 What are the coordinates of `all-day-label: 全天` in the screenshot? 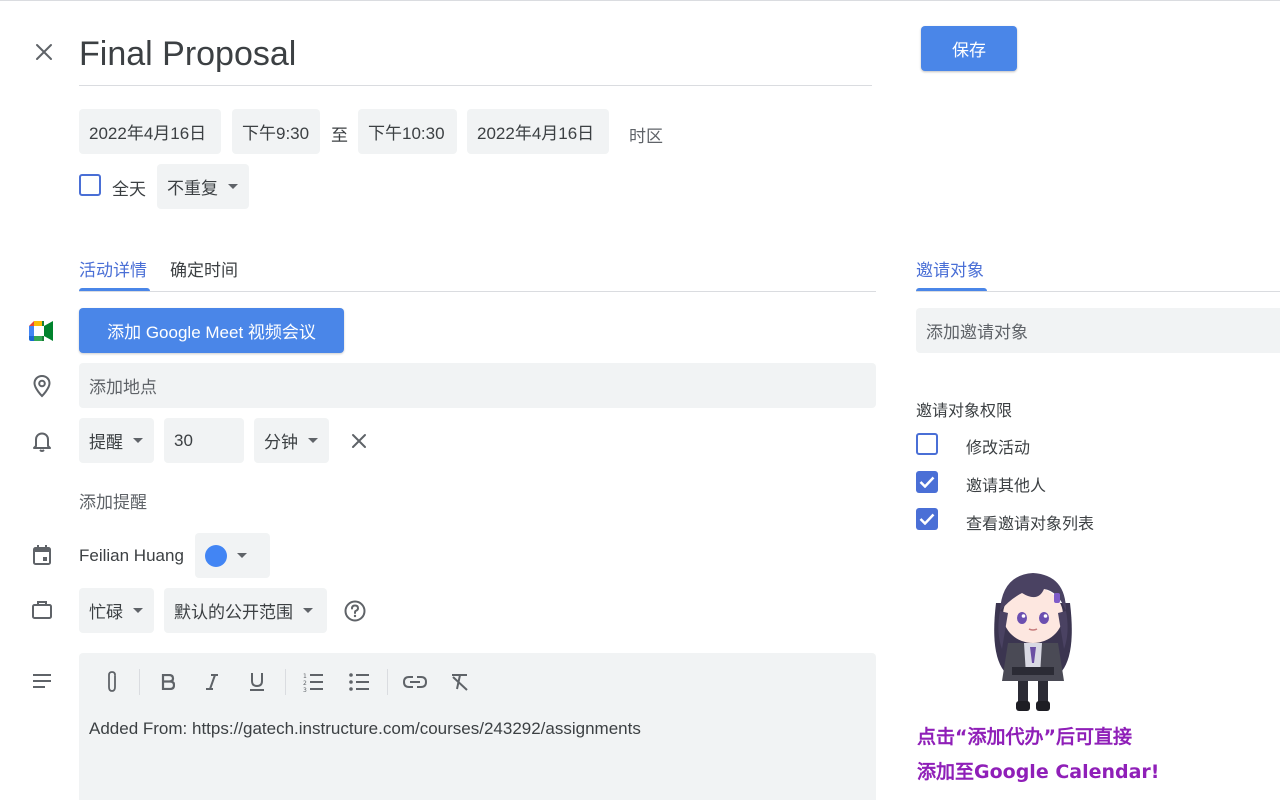 It's located at (129, 189).